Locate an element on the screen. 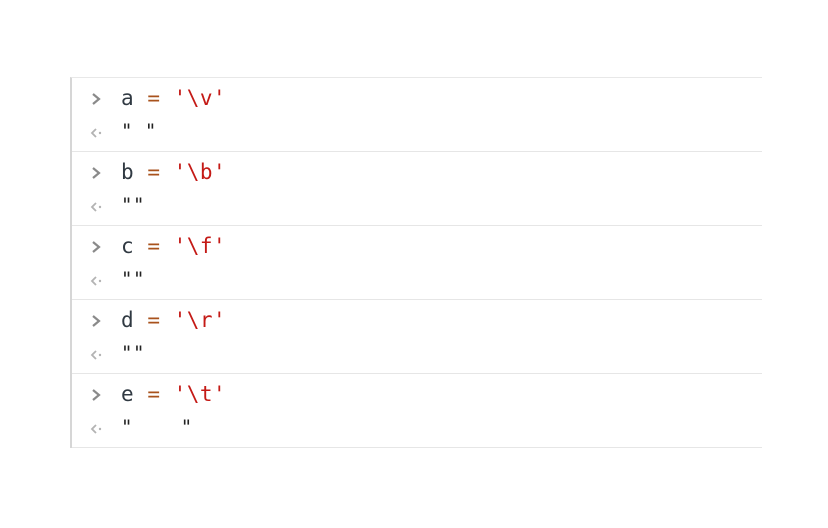  console-input-line: b = '\b' is located at coordinates (417, 173).